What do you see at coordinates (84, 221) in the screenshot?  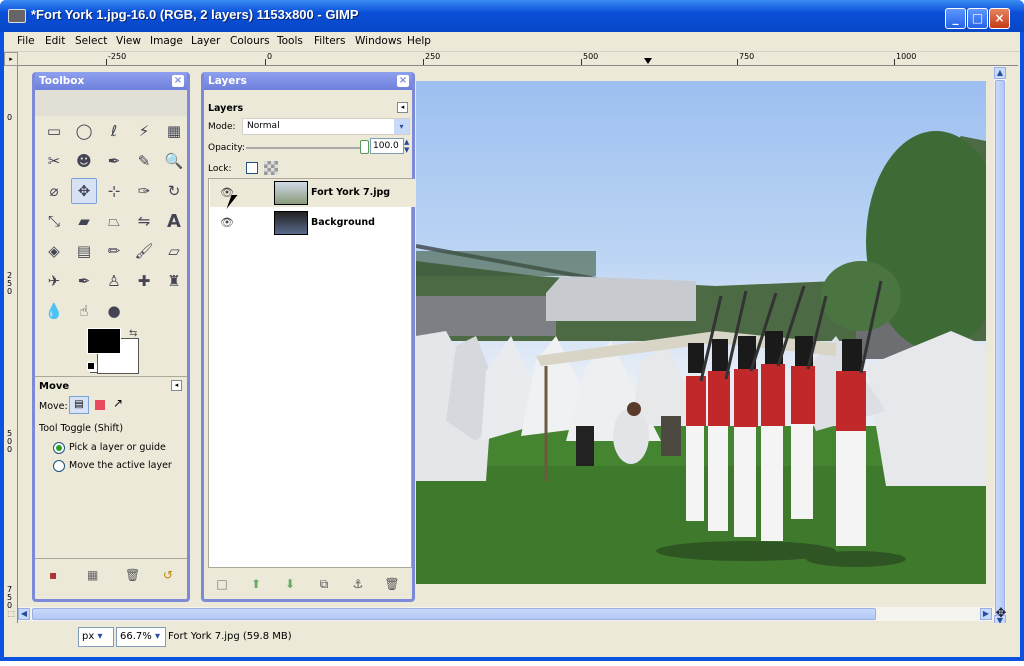 I see `shear-icon: ▰` at bounding box center [84, 221].